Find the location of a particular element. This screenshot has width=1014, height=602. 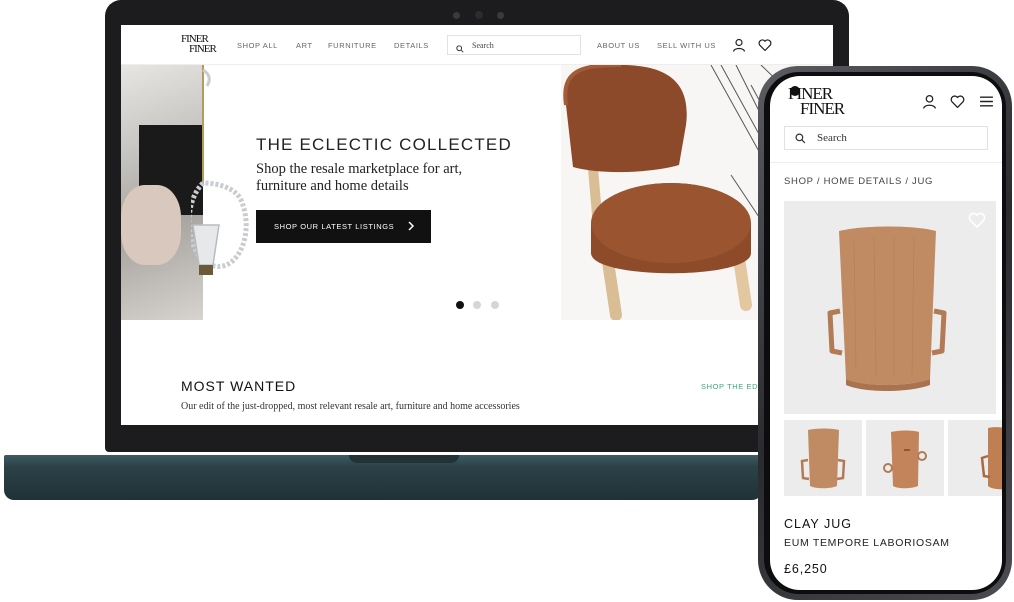

breadcrumb: SHOP / HOME DETAILS / JUG is located at coordinates (858, 181).